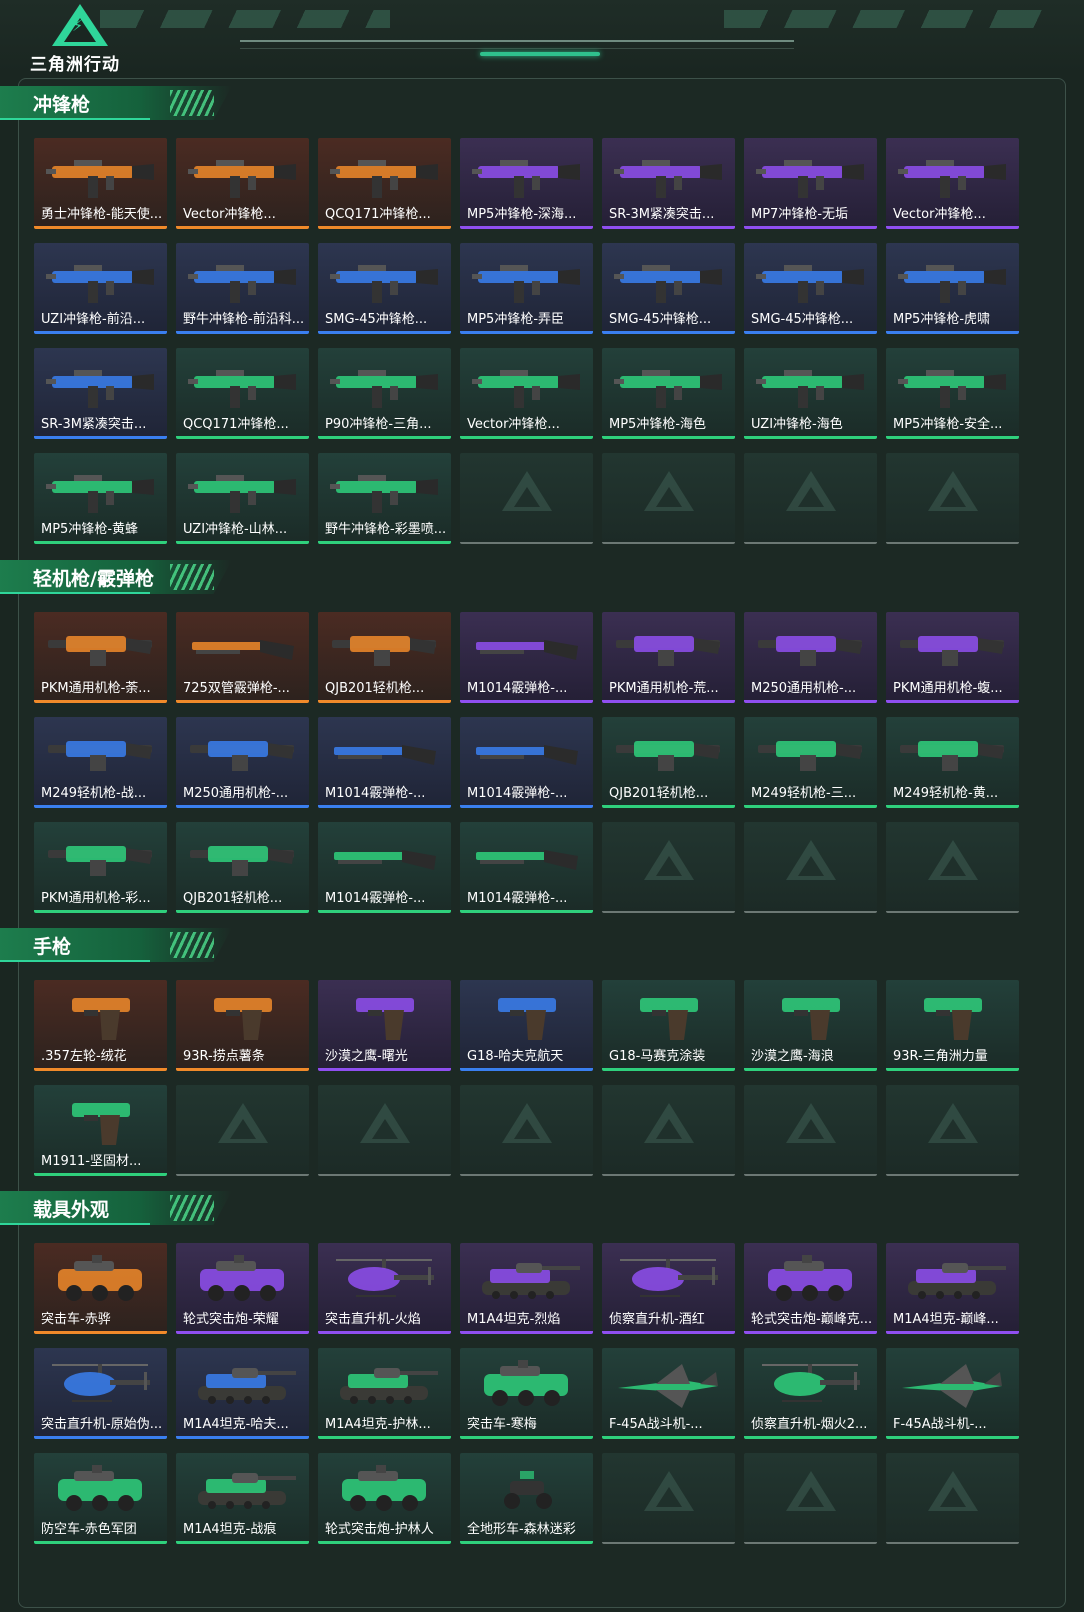 The height and width of the screenshot is (1612, 1084). What do you see at coordinates (242, 1025) in the screenshot?
I see `skin-tile: 93R-捞点薯条` at bounding box center [242, 1025].